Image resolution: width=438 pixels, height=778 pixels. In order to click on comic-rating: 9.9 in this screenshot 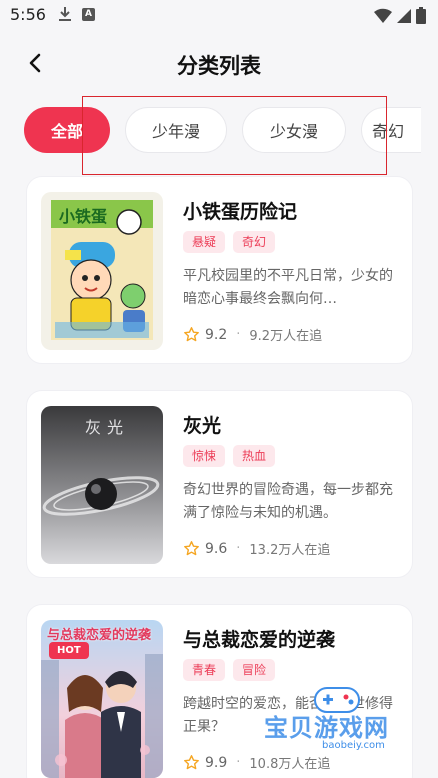, I will do `click(216, 762)`.